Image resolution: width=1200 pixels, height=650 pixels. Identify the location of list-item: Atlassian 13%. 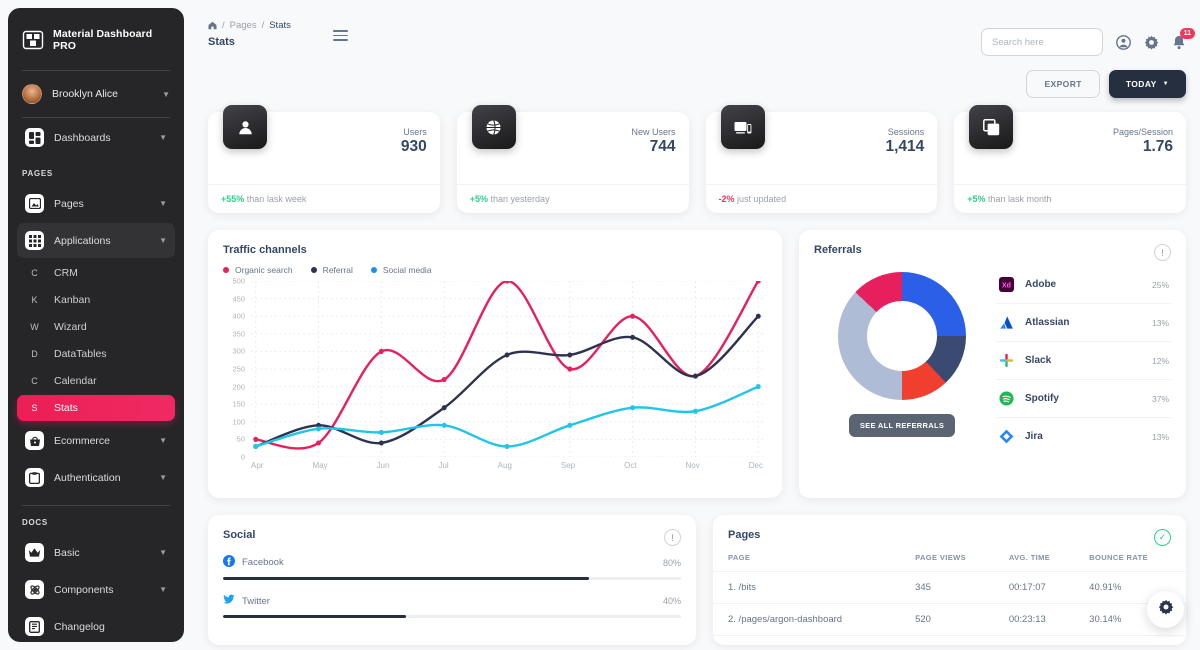
(1083, 323).